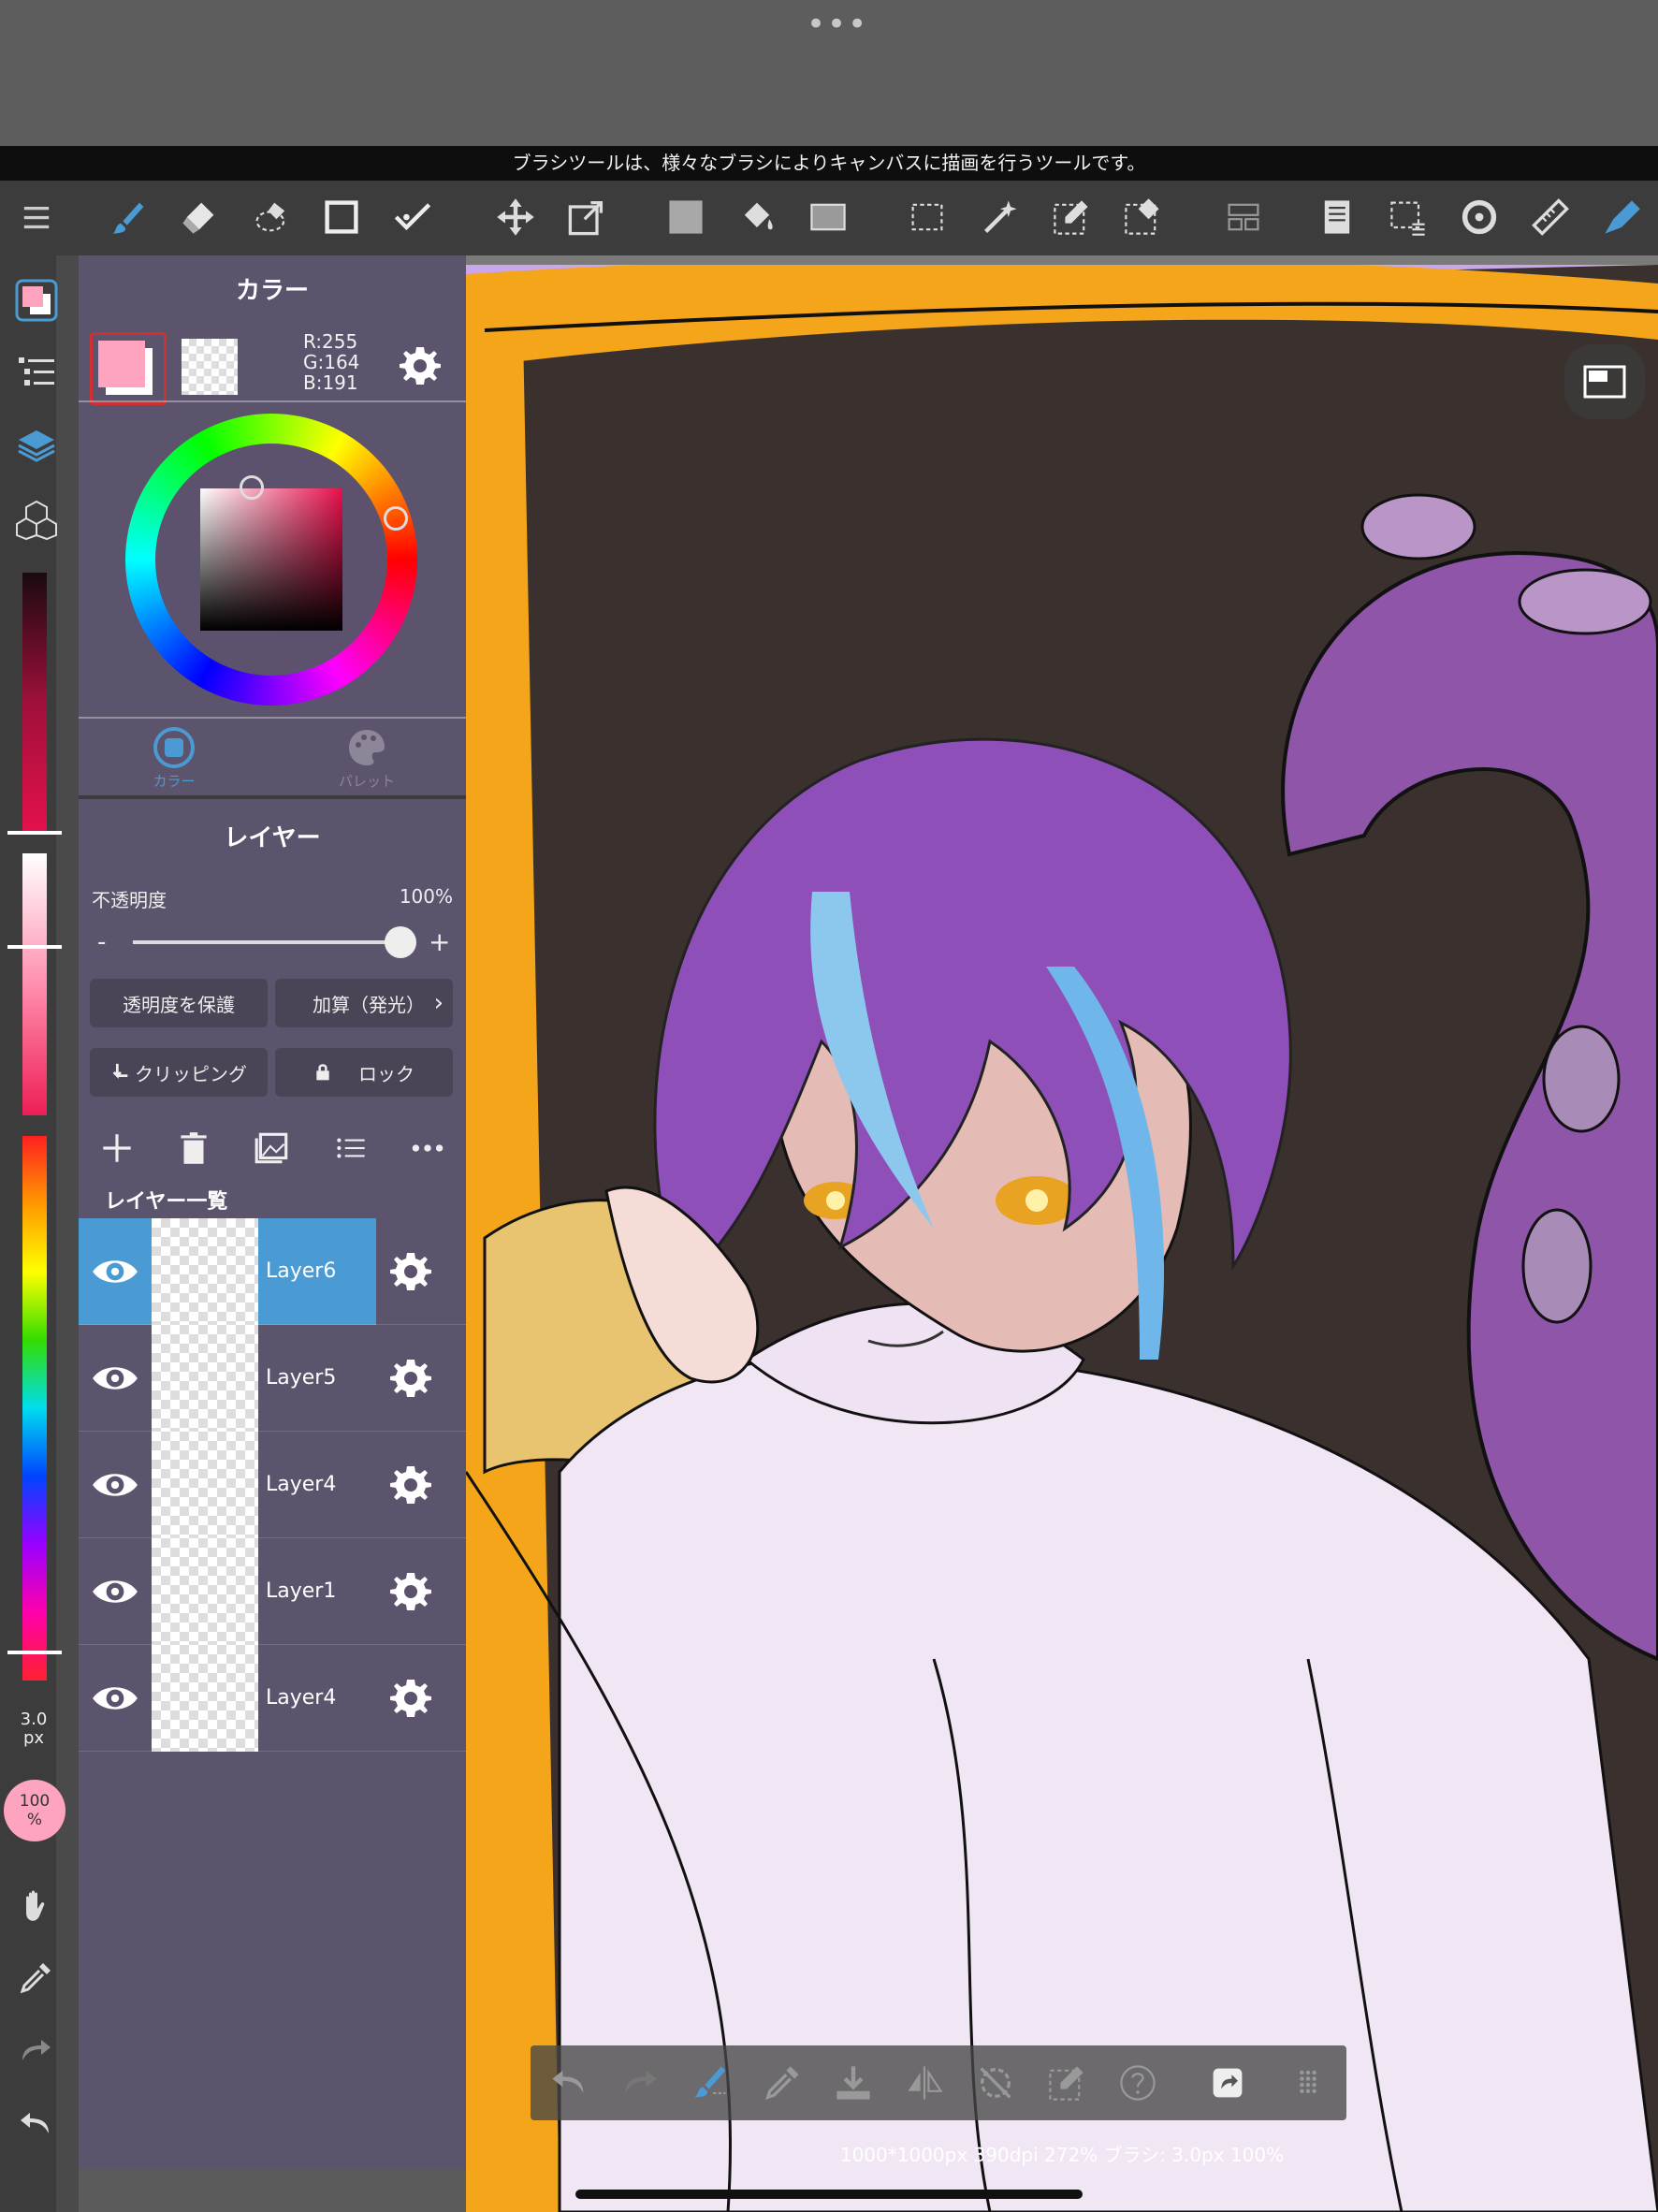 Image resolution: width=1658 pixels, height=2212 pixels. Describe the element at coordinates (252, 487) in the screenshot. I see `color-picker-handle` at that location.